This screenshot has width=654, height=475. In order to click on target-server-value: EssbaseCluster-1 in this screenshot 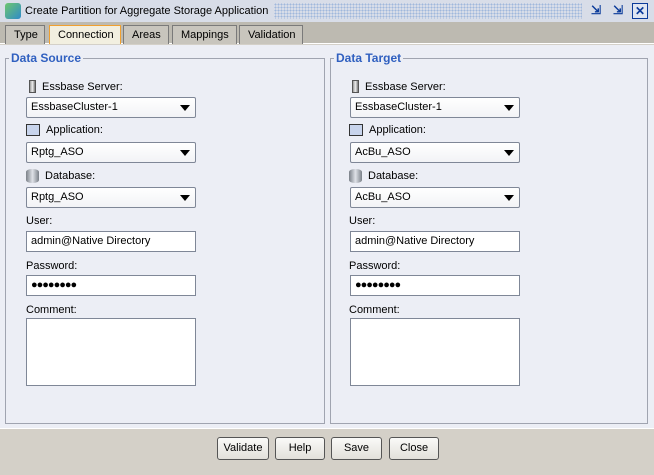, I will do `click(398, 107)`.